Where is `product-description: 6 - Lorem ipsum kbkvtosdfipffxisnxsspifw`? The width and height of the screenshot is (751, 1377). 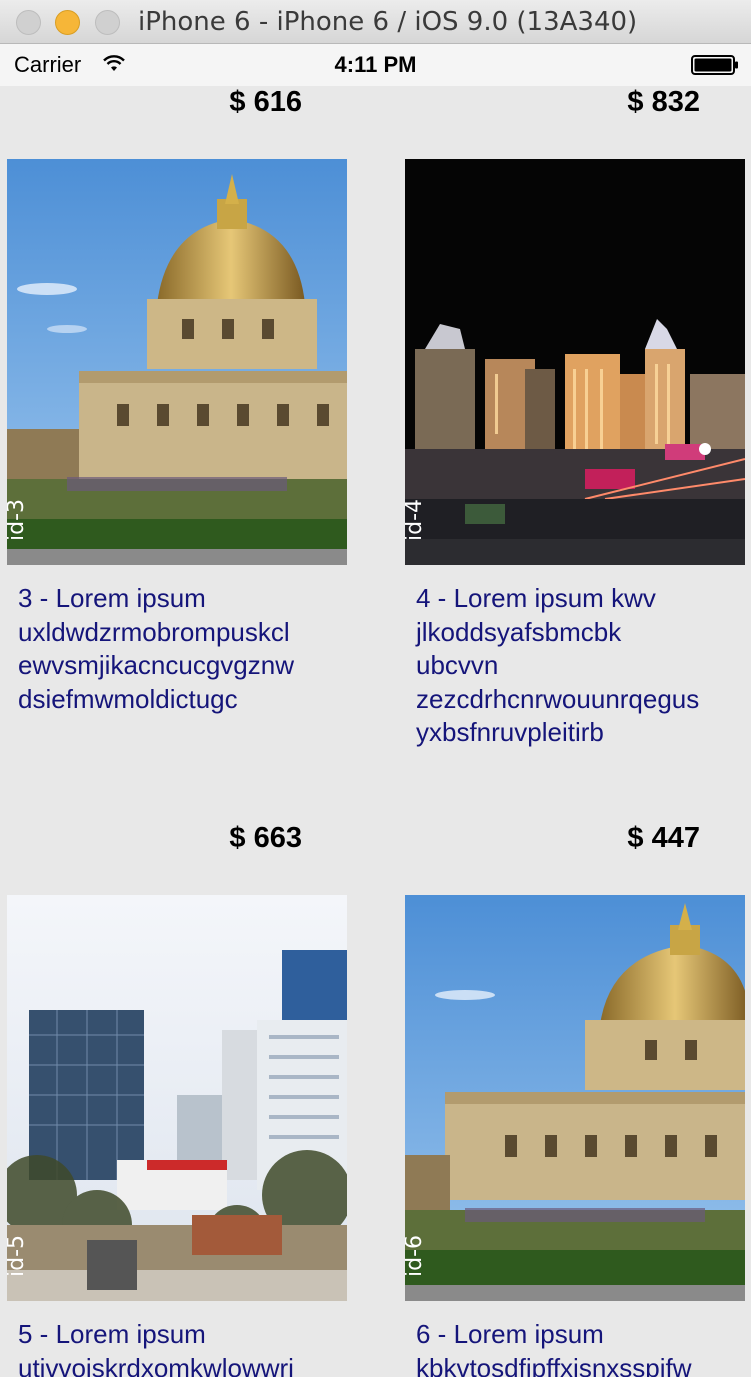
product-description: 6 - Lorem ipsum kbkvtosdfipffxisnxsspifw is located at coordinates (581, 1347).